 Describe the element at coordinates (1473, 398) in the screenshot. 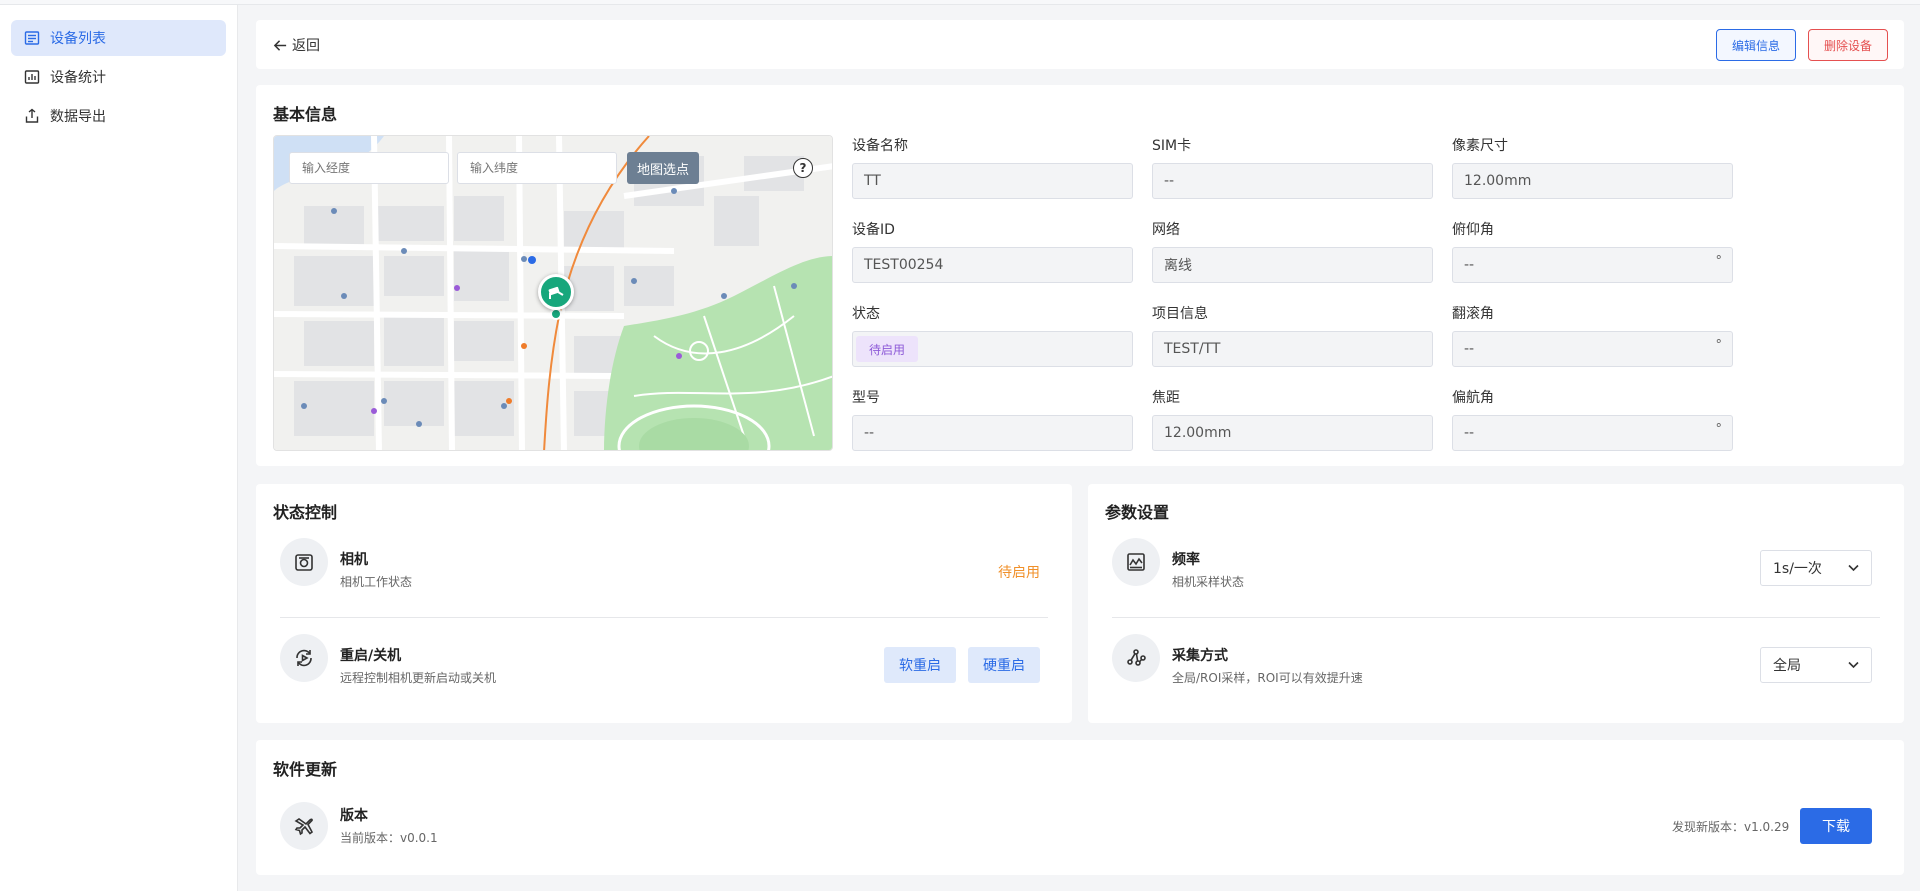

I see `yaw-label: 偏航角` at that location.